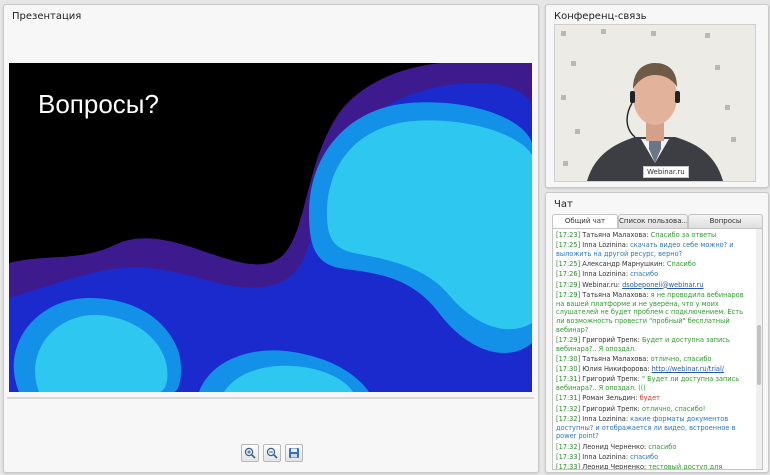 This screenshot has width=770, height=475. What do you see at coordinates (98, 104) in the screenshot?
I see `slide-title: Вопросы?` at bounding box center [98, 104].